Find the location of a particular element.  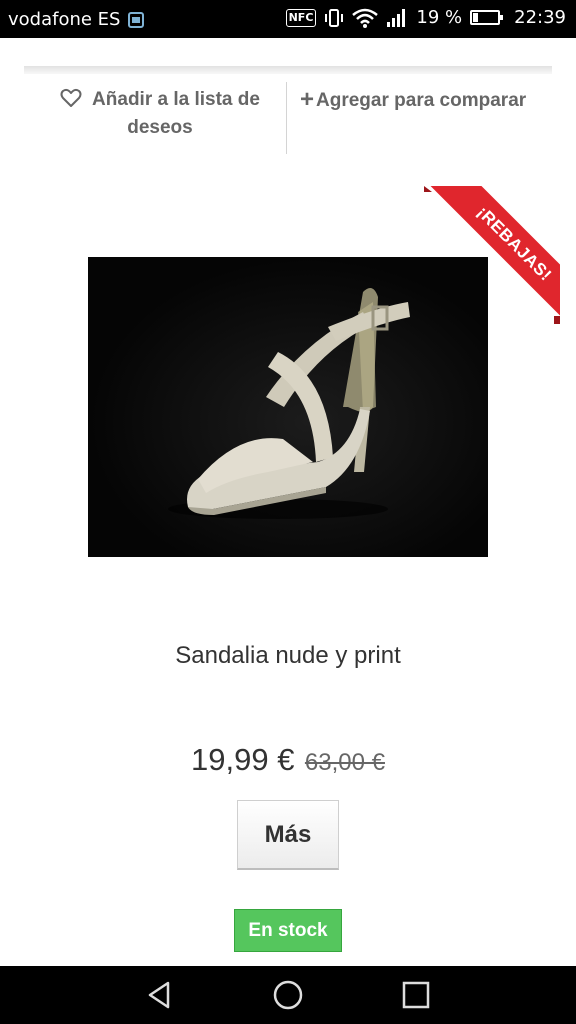

battery-icon is located at coordinates (487, 17).